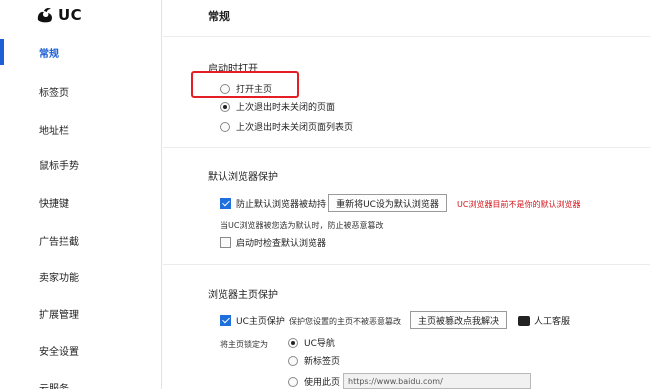 The width and height of the screenshot is (650, 389). I want to click on sidebar-item-label: 地址栏, so click(54, 131).